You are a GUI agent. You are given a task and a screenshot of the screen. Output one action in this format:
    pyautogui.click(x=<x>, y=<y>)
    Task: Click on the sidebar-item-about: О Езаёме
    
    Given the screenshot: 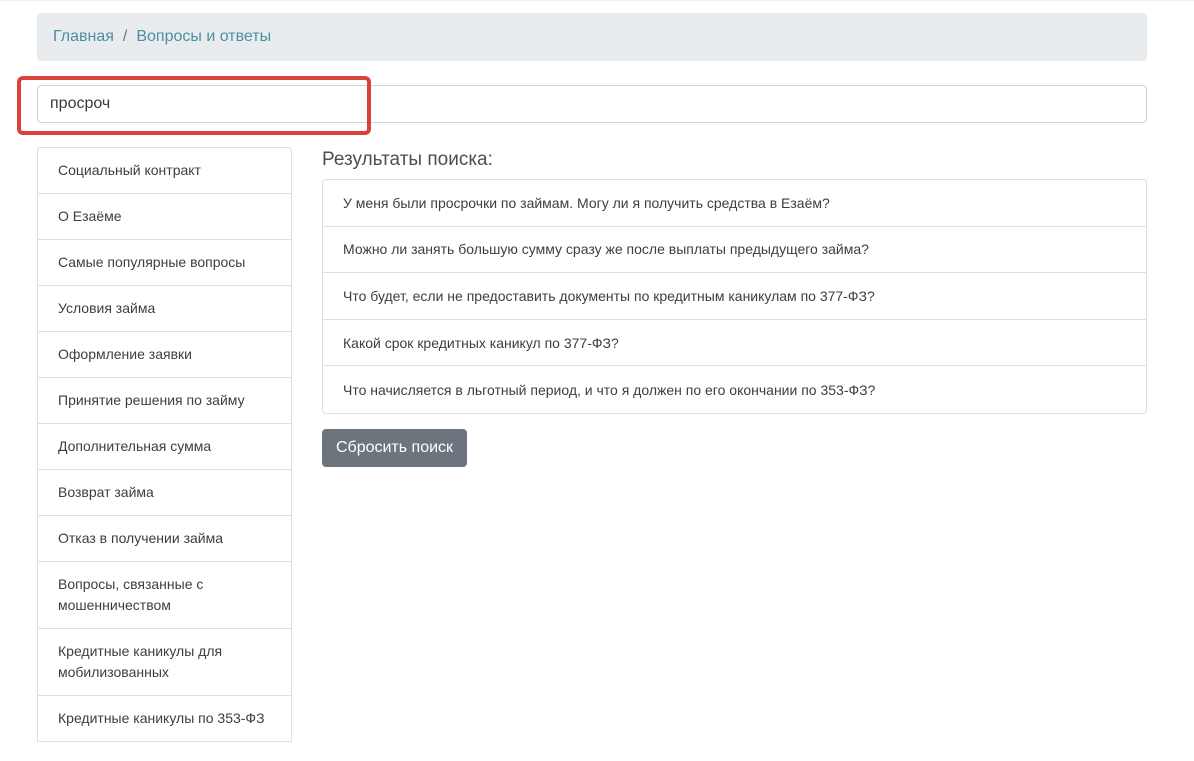 What is the action you would take?
    pyautogui.click(x=164, y=217)
    